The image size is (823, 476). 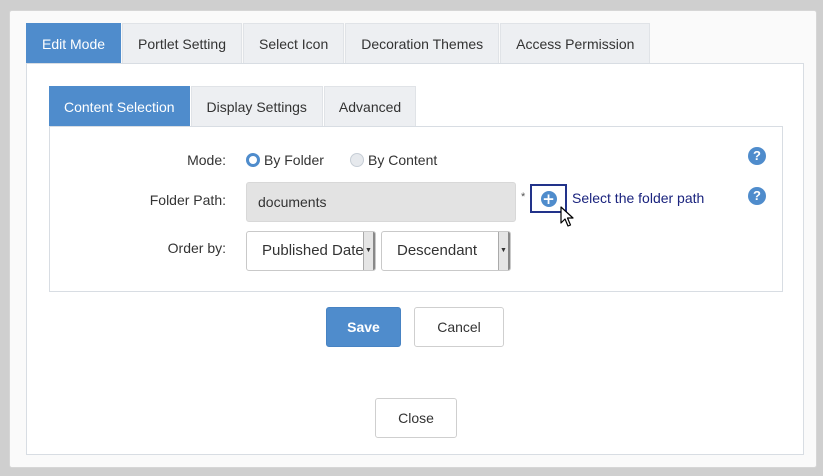 I want to click on save-button: Save, so click(x=363, y=327).